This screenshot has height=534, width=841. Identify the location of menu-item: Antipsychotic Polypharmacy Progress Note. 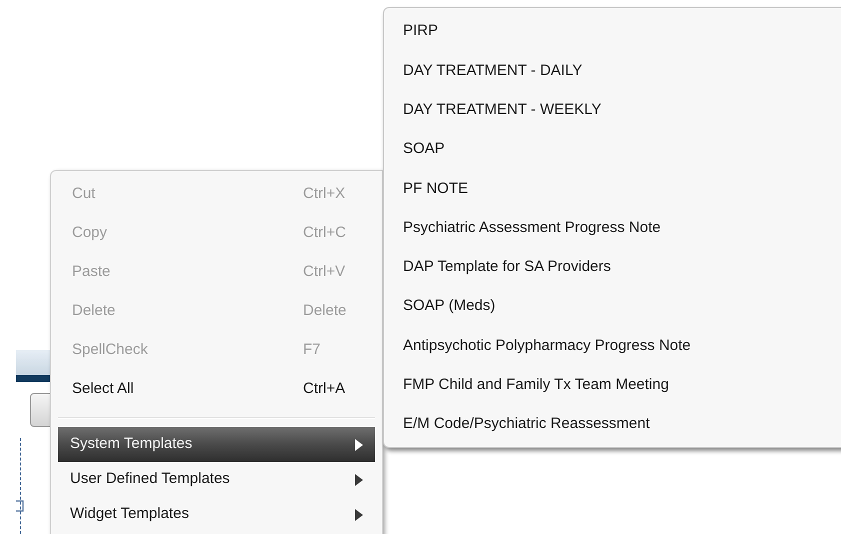
(612, 346).